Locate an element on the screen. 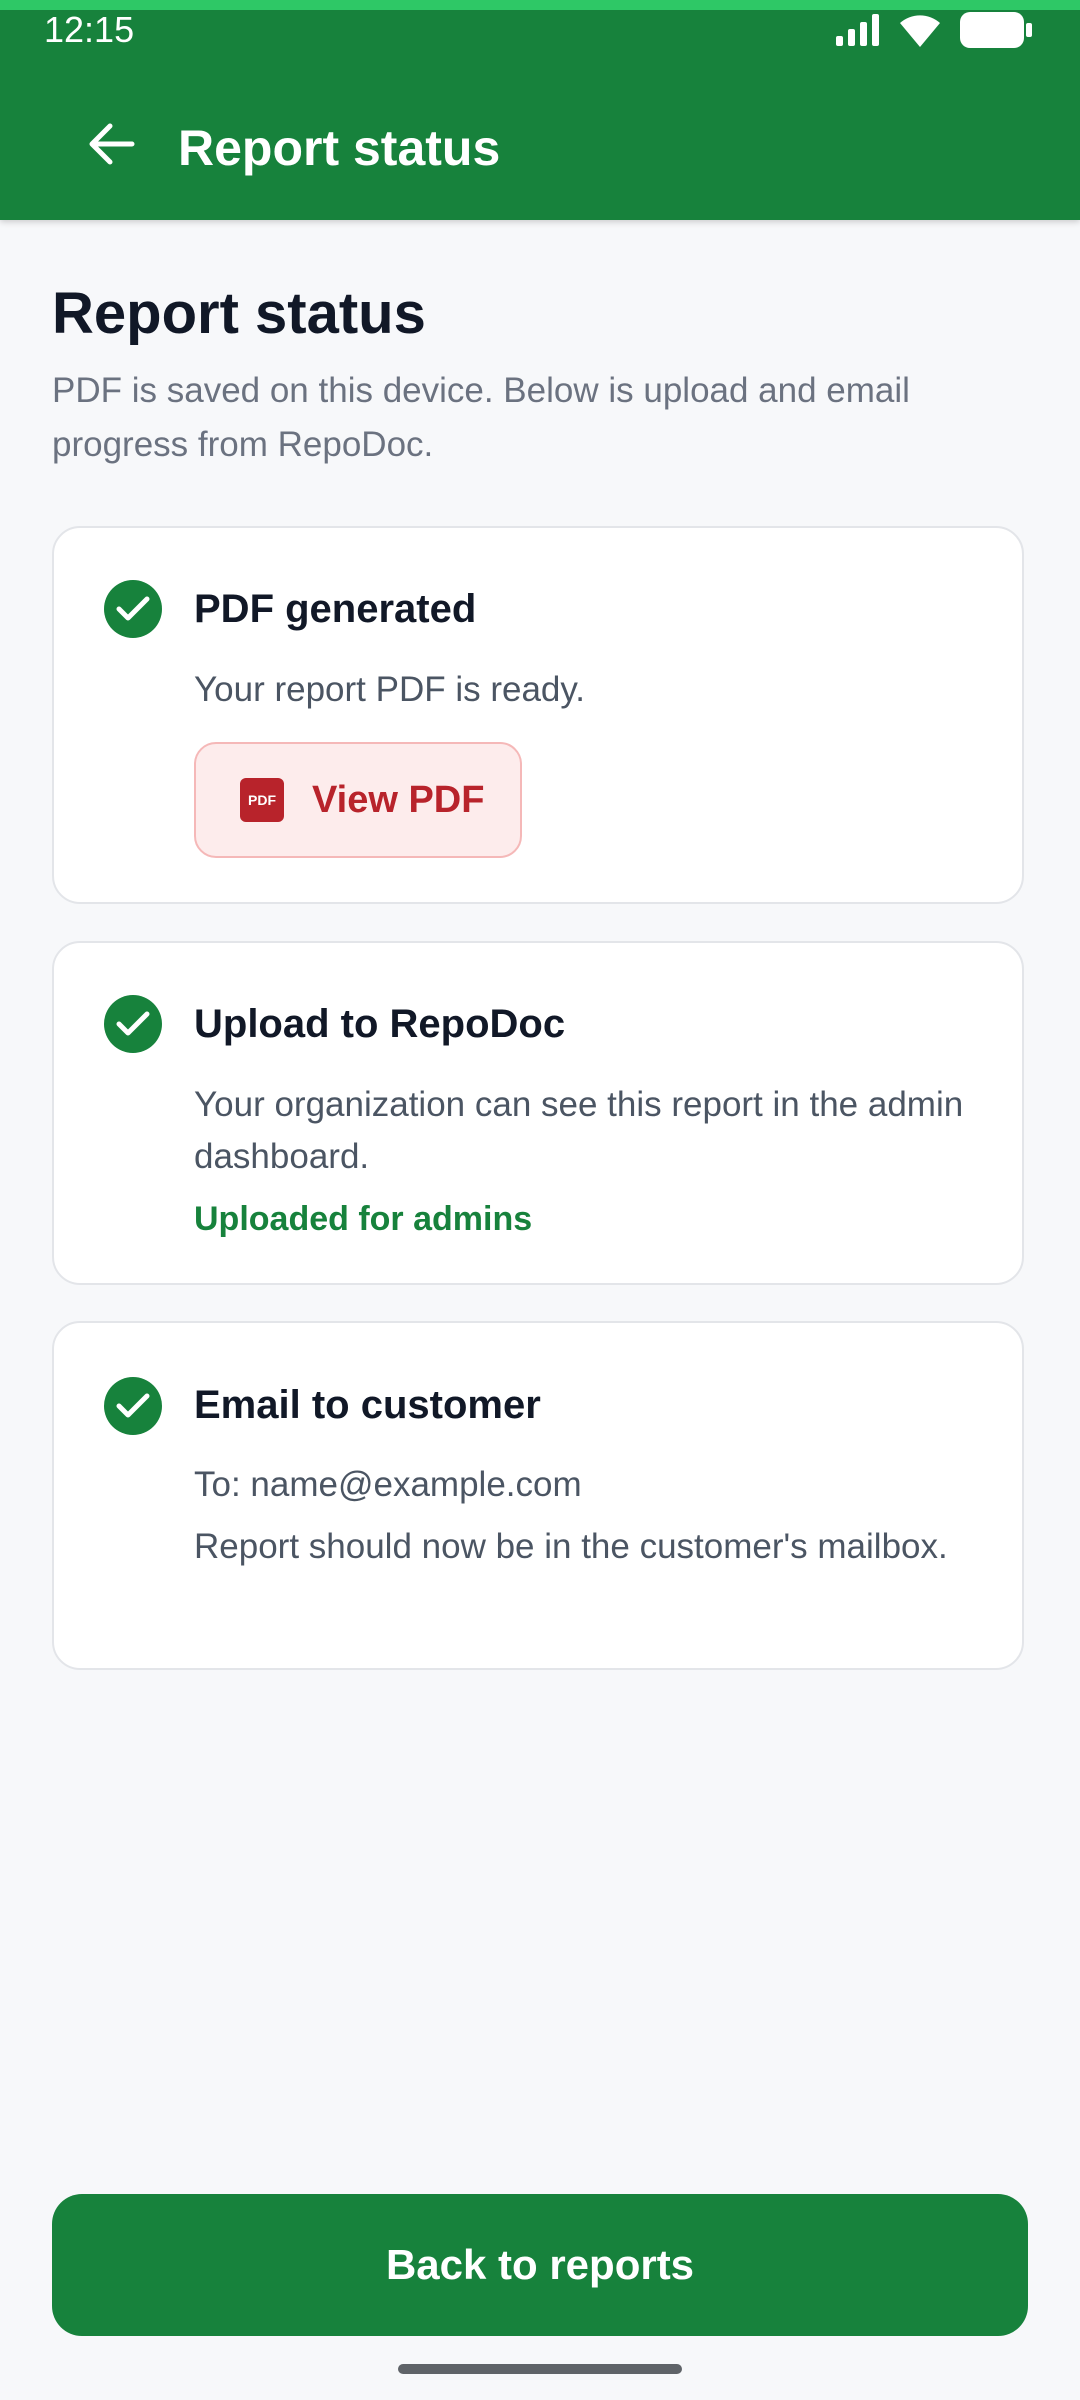 Image resolution: width=1080 pixels, height=2400 pixels. battery-icon is located at coordinates (996, 32).